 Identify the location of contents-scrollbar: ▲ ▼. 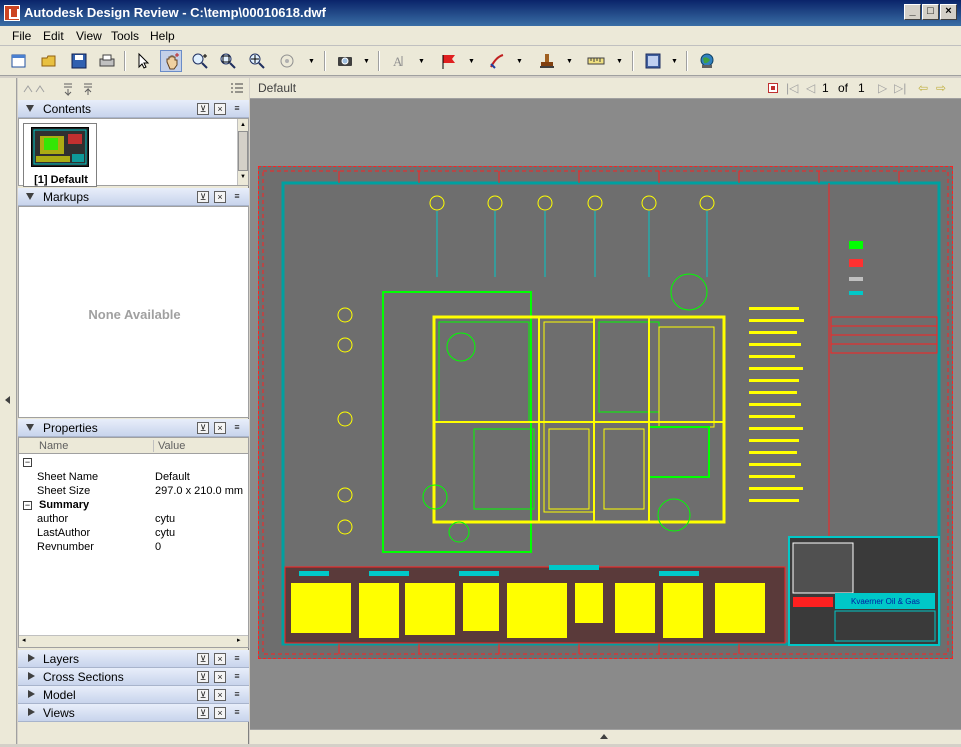
(242, 152).